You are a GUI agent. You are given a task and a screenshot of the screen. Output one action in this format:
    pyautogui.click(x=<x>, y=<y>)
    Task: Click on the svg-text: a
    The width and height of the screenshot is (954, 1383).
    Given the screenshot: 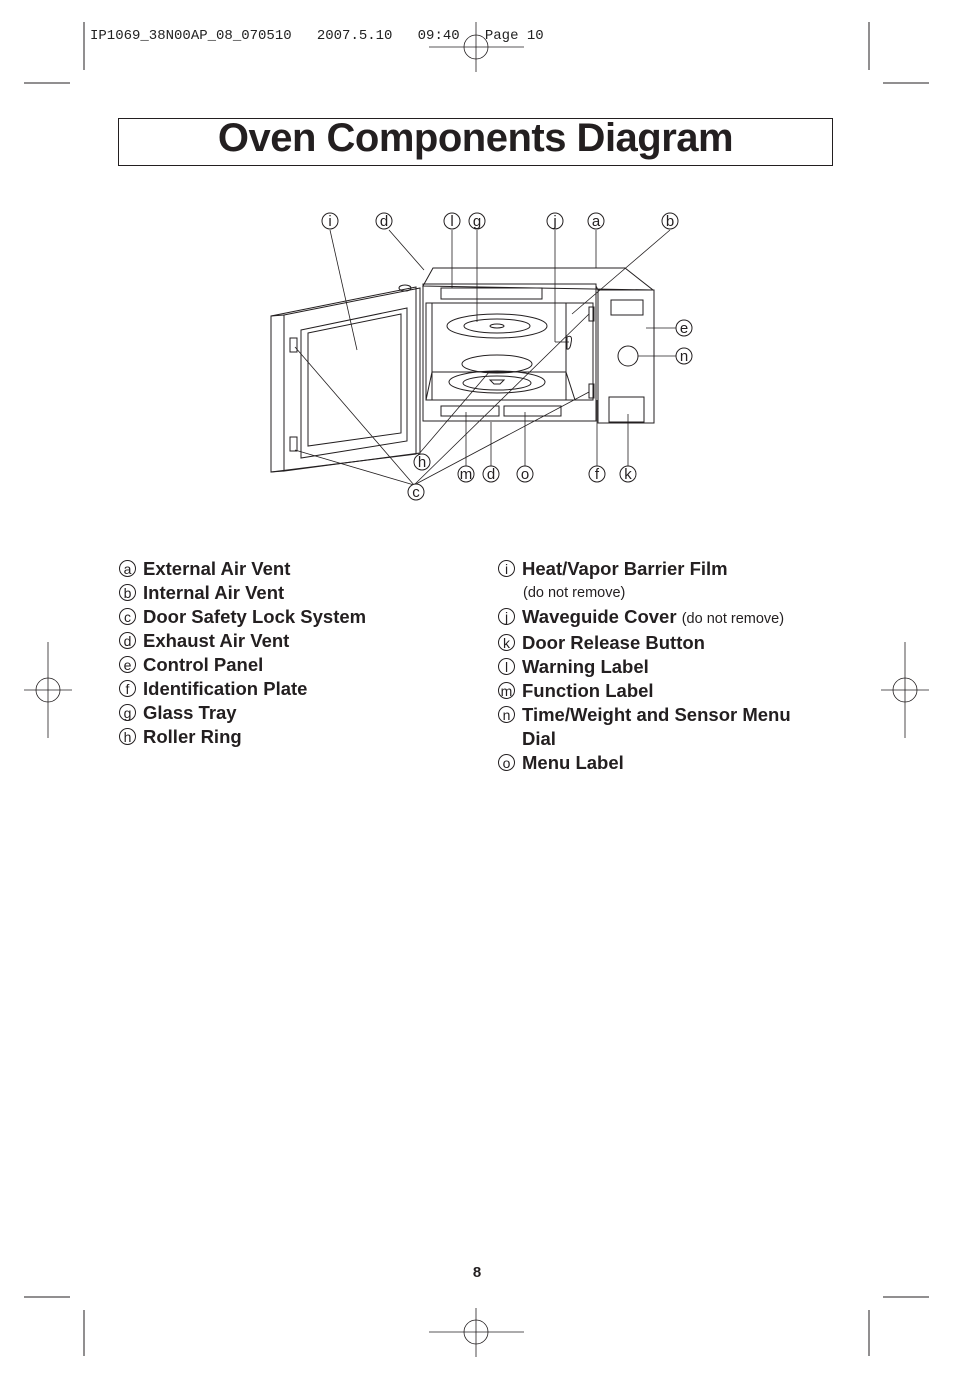 What is the action you would take?
    pyautogui.click(x=596, y=221)
    